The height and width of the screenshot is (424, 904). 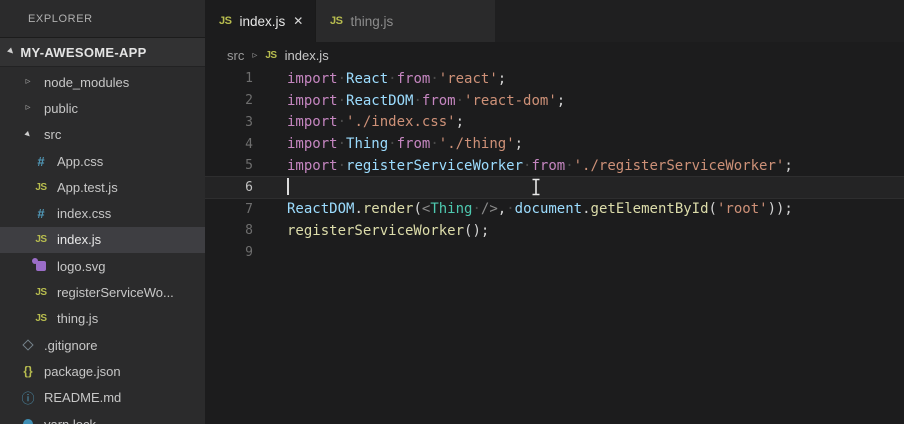 I want to click on tree-item-icon-slot: ⓘ, so click(x=28, y=397).